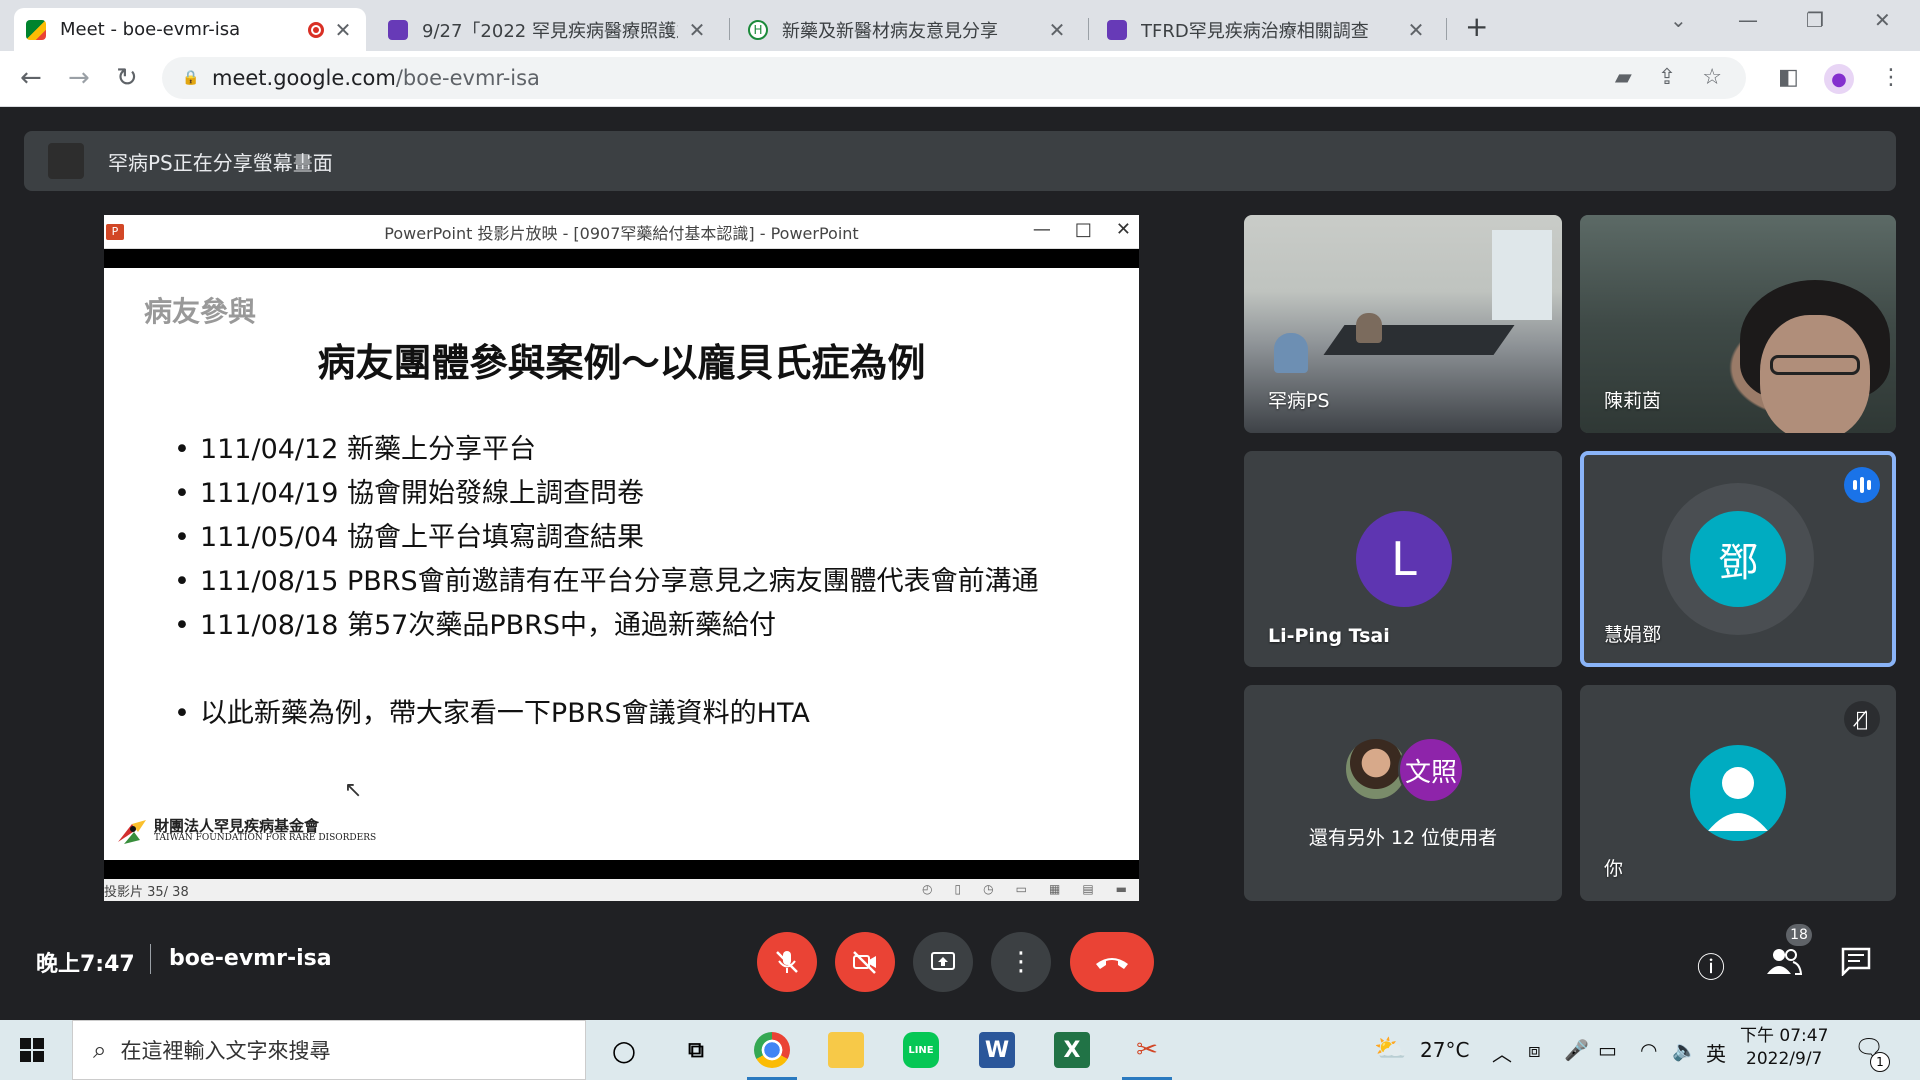 Image resolution: width=1920 pixels, height=1080 pixels. I want to click on camera-blocked-icon: ▰, so click(1623, 77).